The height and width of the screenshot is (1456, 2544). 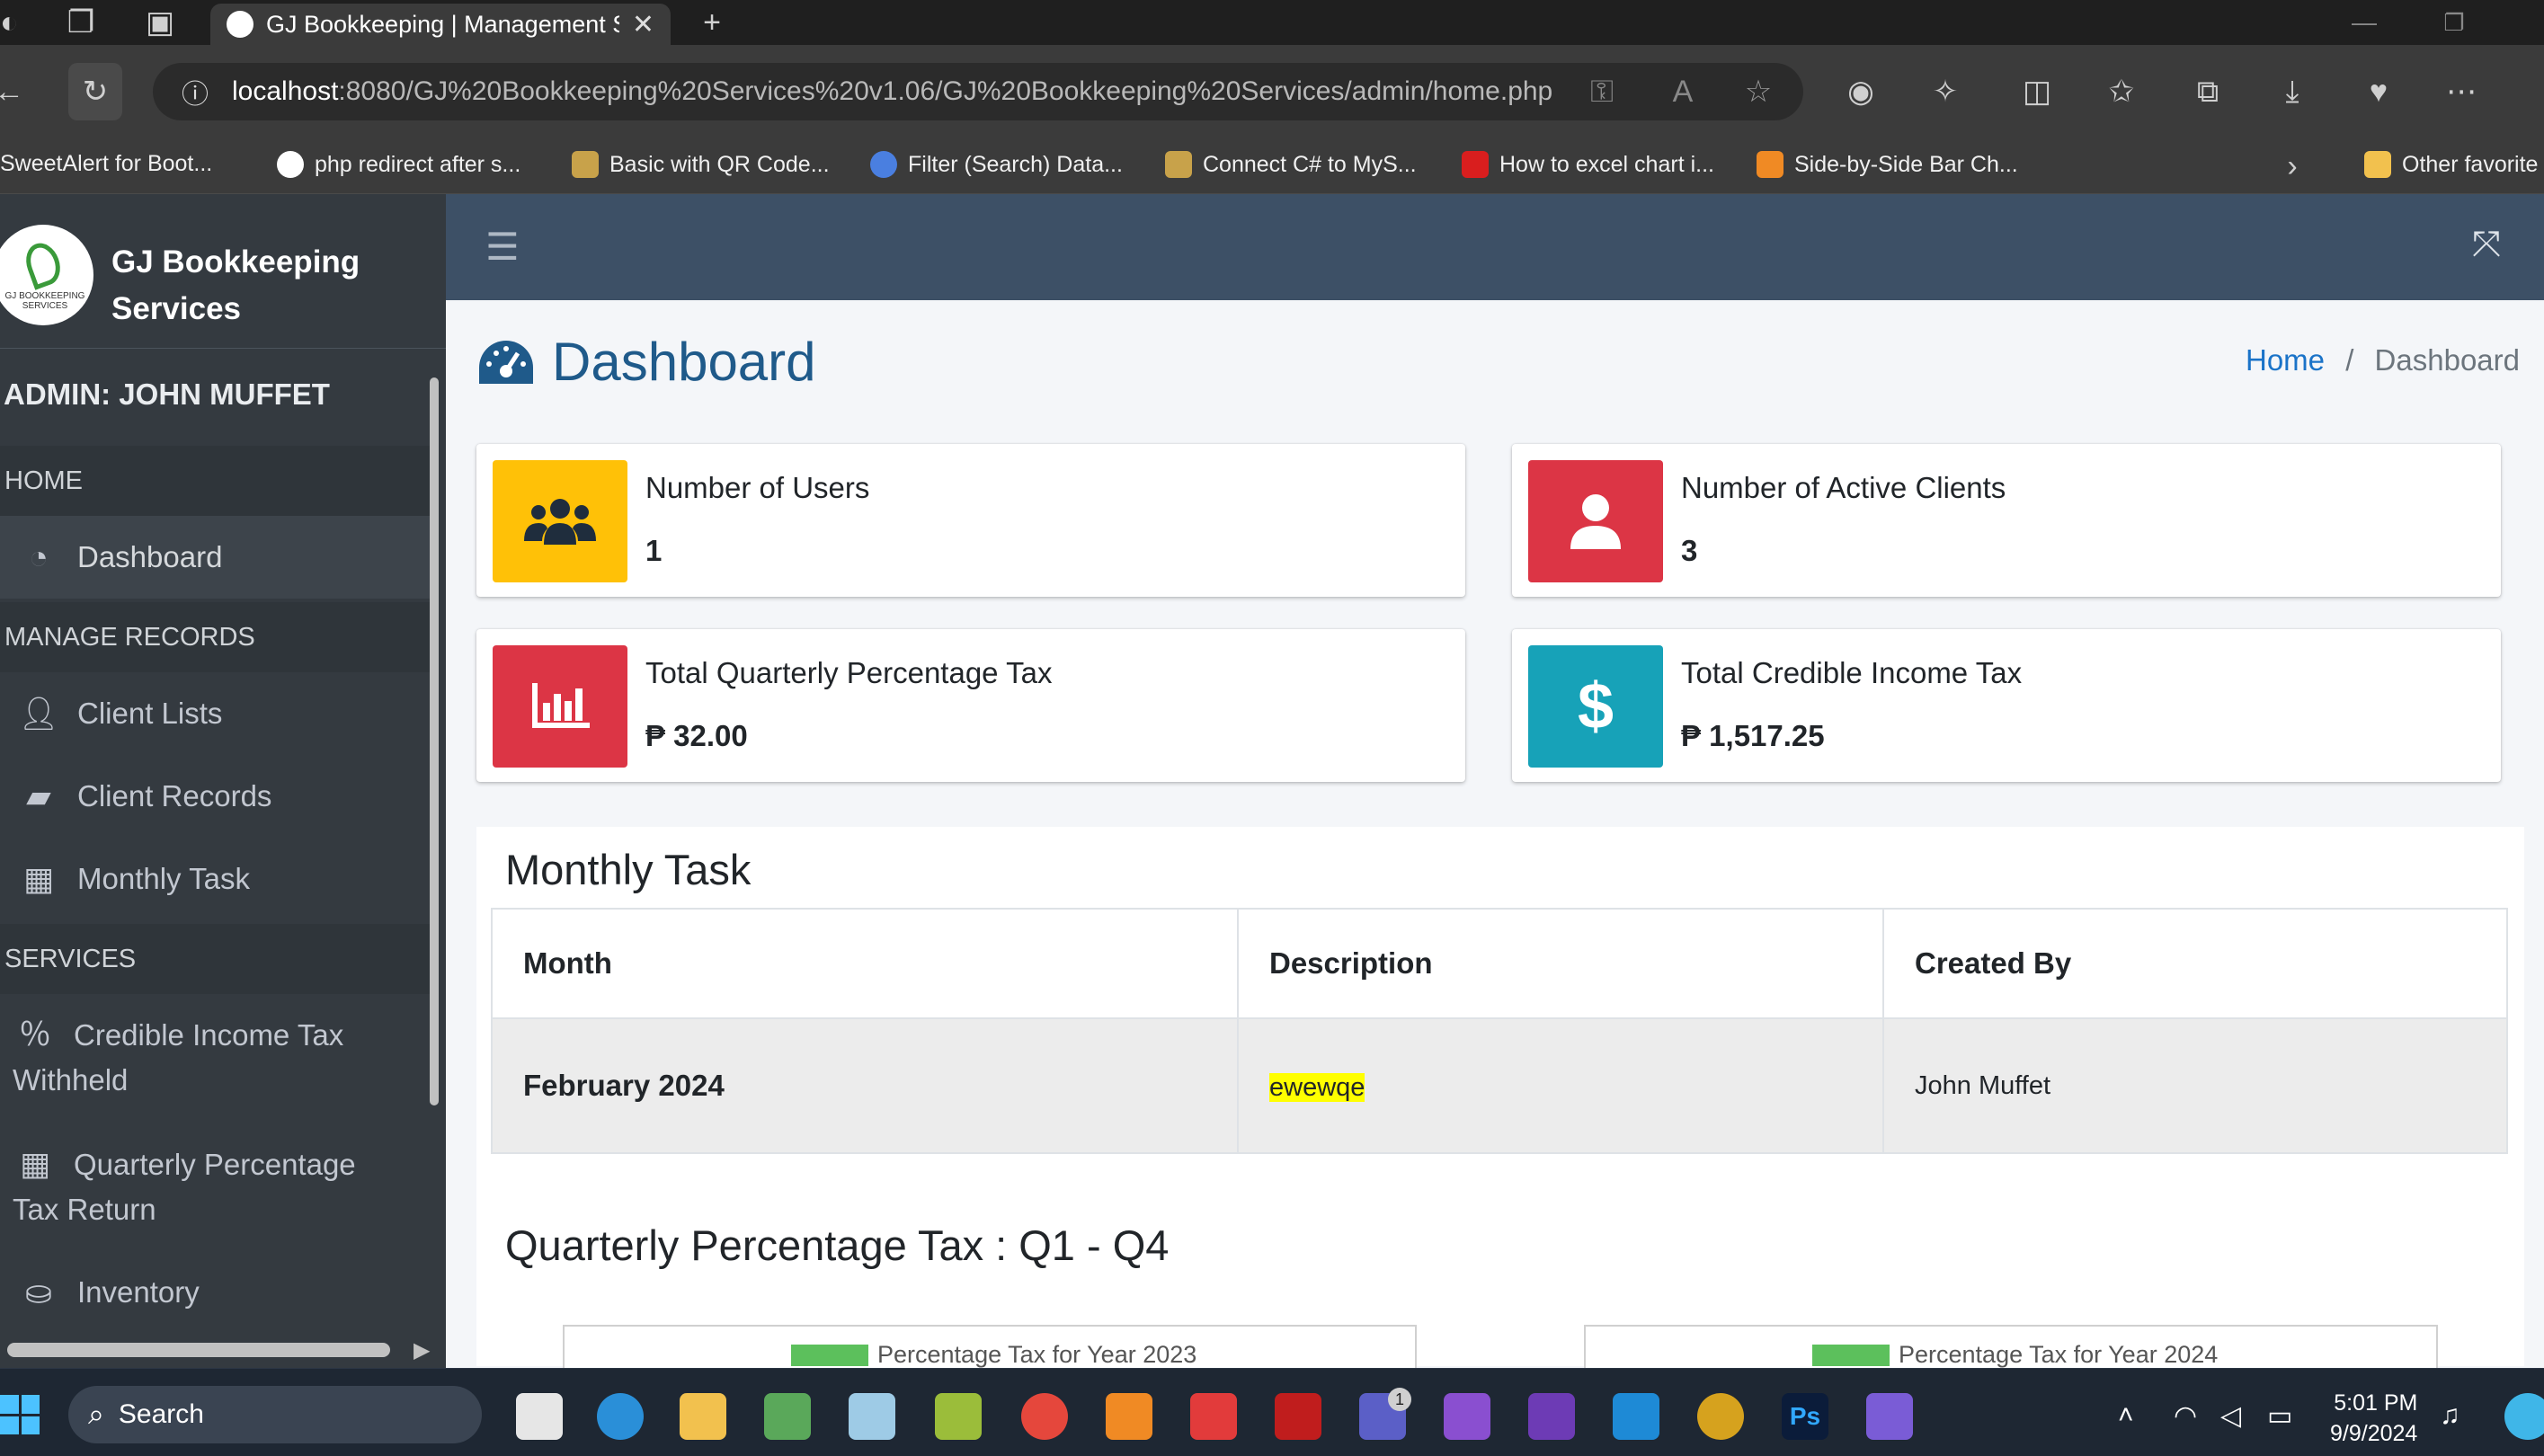 What do you see at coordinates (1753, 735) in the screenshot?
I see `info-box-value: ₱ 1,517.25` at bounding box center [1753, 735].